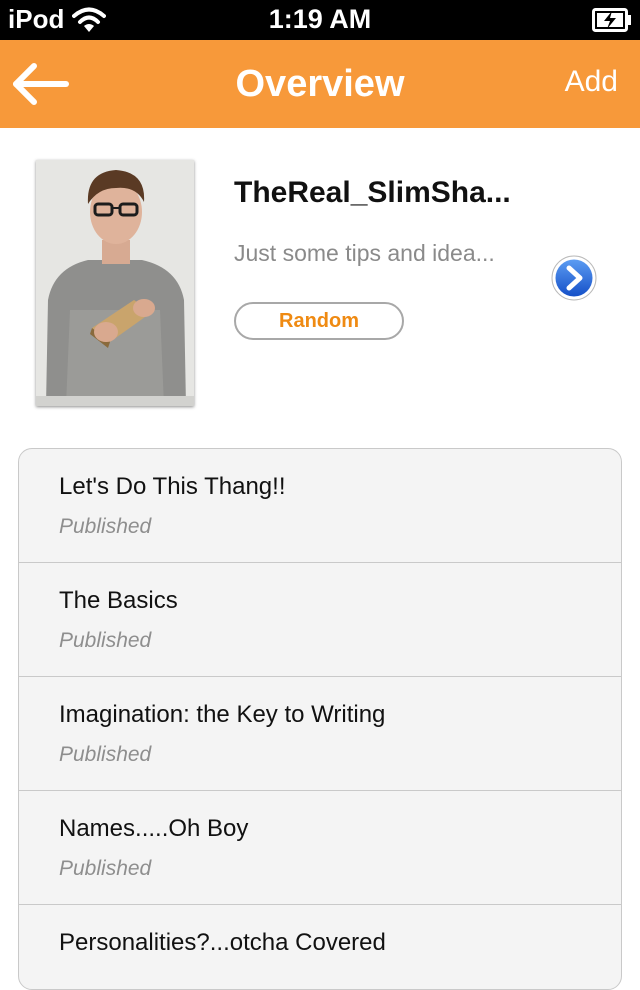 The width and height of the screenshot is (640, 990). I want to click on list-item: Let's Do This Thang!! Published, so click(320, 506).